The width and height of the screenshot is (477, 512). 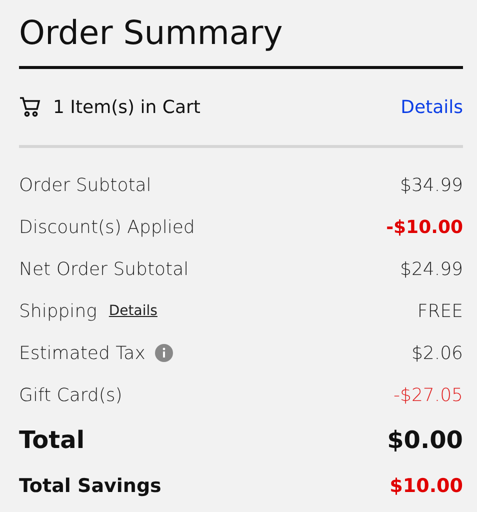 What do you see at coordinates (424, 227) in the screenshot?
I see `line-value: -$10.00` at bounding box center [424, 227].